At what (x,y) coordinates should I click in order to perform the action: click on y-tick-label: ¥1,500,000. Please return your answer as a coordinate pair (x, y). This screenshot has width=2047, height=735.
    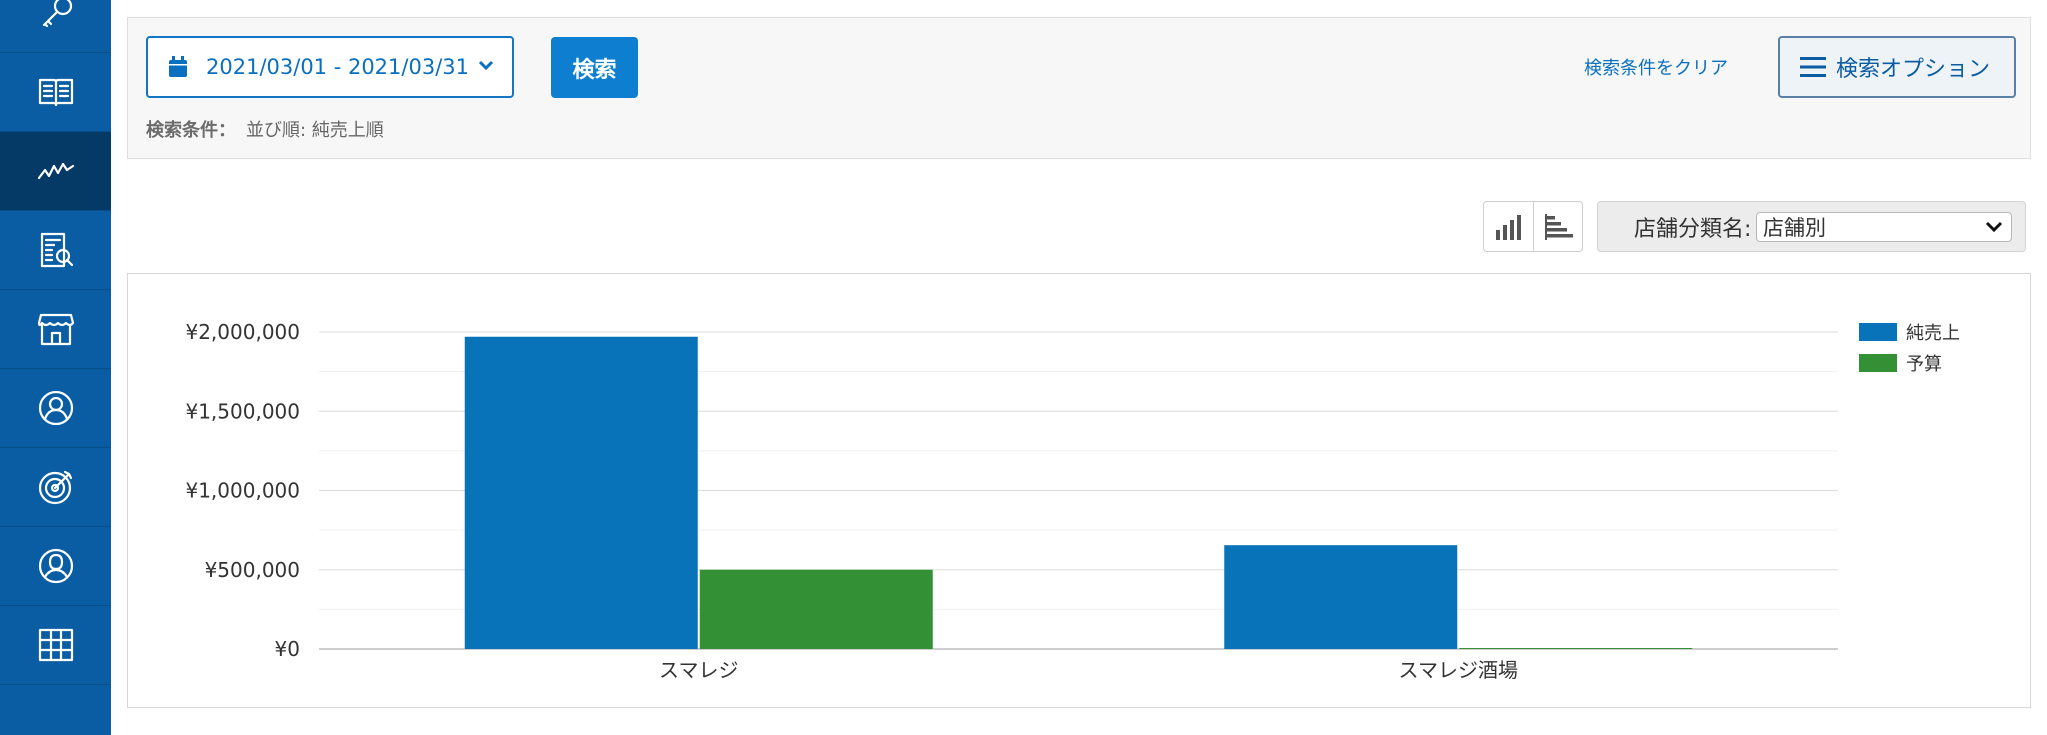
    Looking at the image, I should click on (242, 411).